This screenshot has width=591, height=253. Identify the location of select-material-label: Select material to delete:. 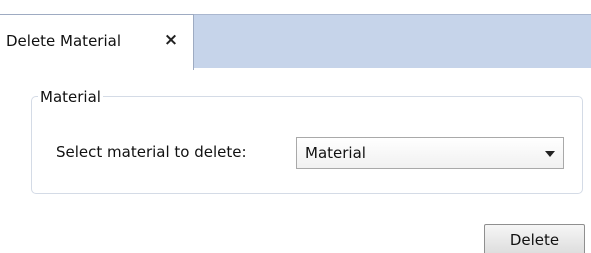
(151, 152).